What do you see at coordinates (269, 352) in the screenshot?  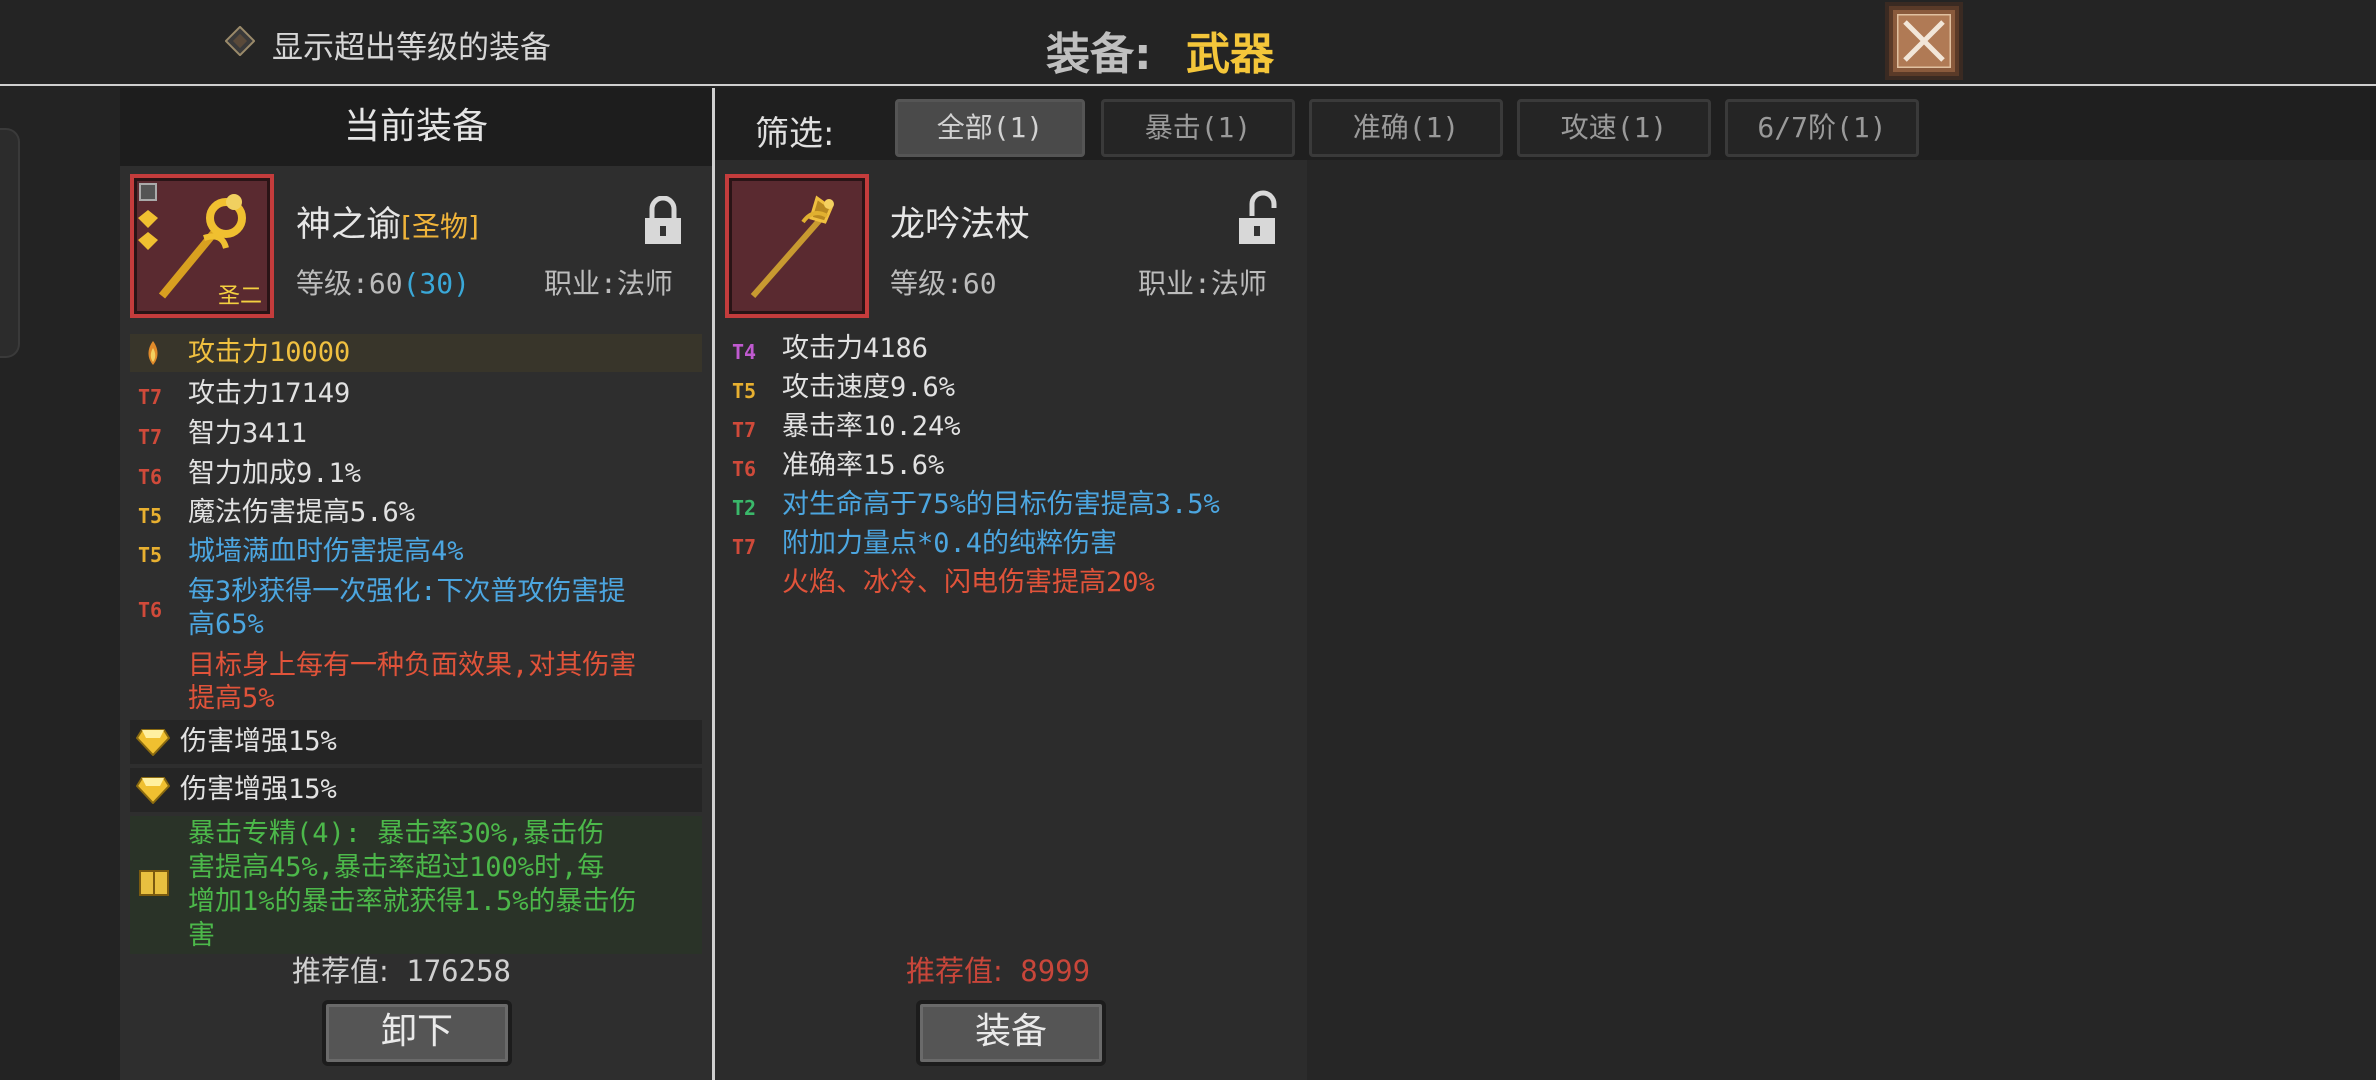 I see `base-stat: 攻击力10000` at bounding box center [269, 352].